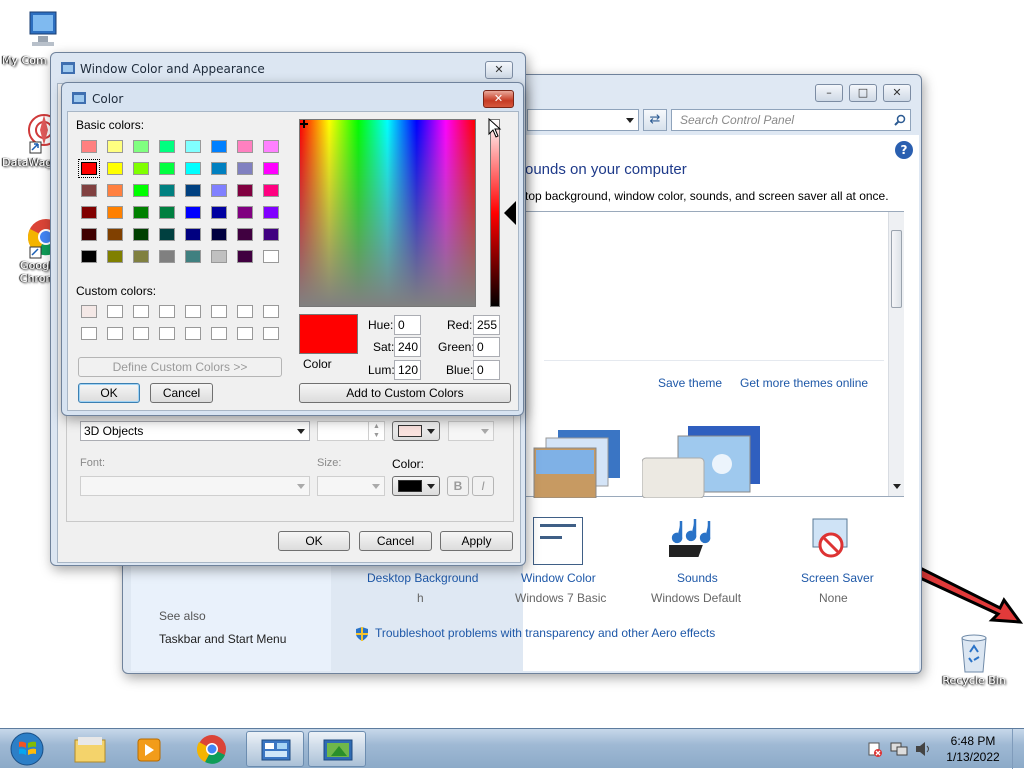  Describe the element at coordinates (695, 541) in the screenshot. I see `sounds-icon` at that location.